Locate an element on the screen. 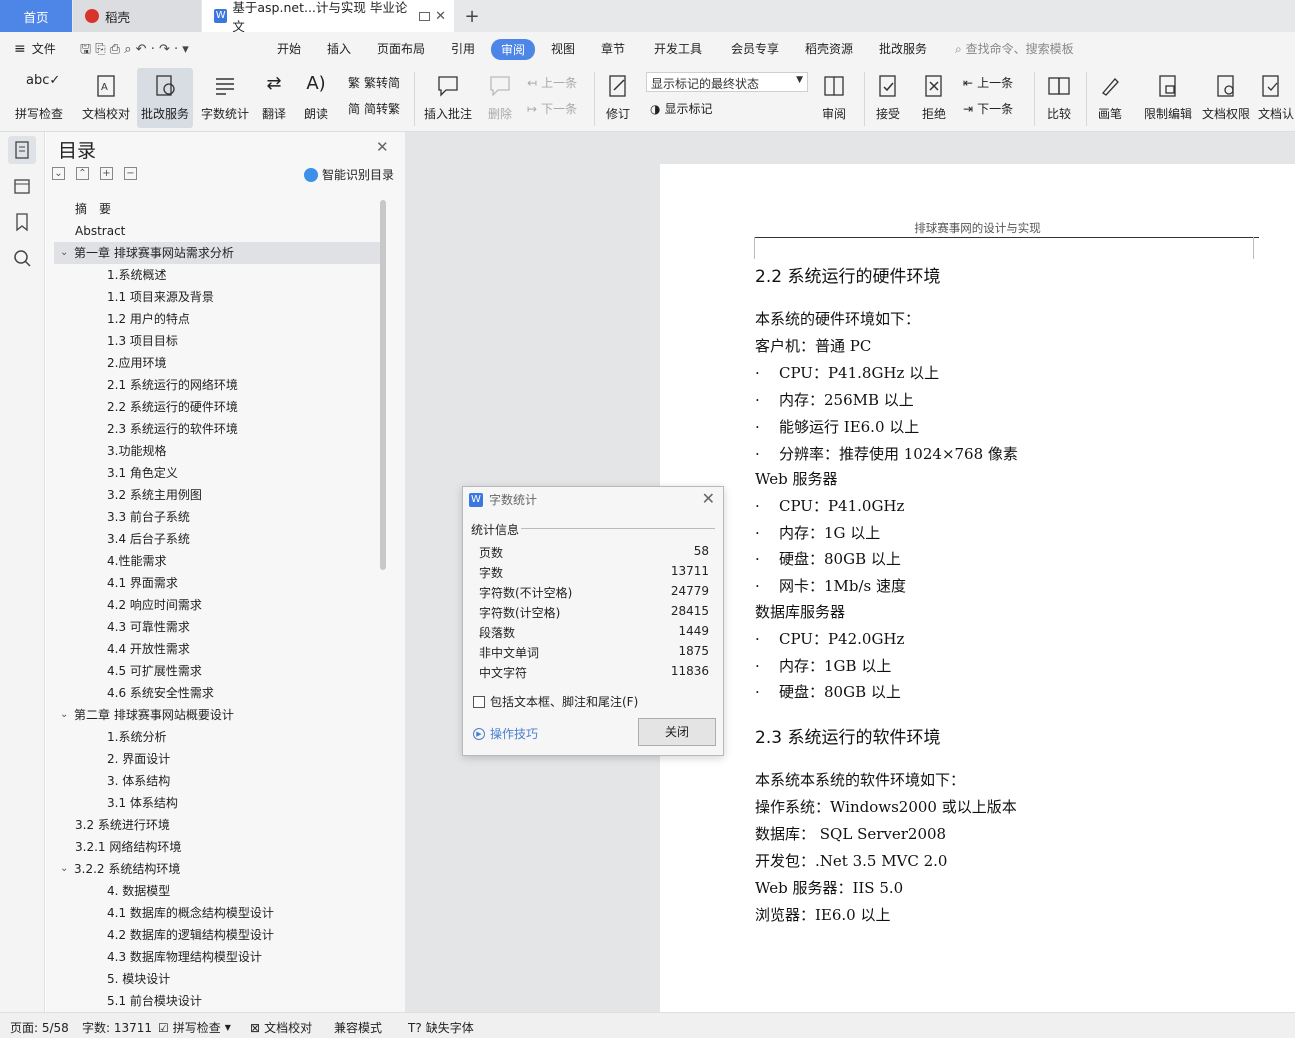  tips-link: ▶ 操作技巧 is located at coordinates (505, 733).